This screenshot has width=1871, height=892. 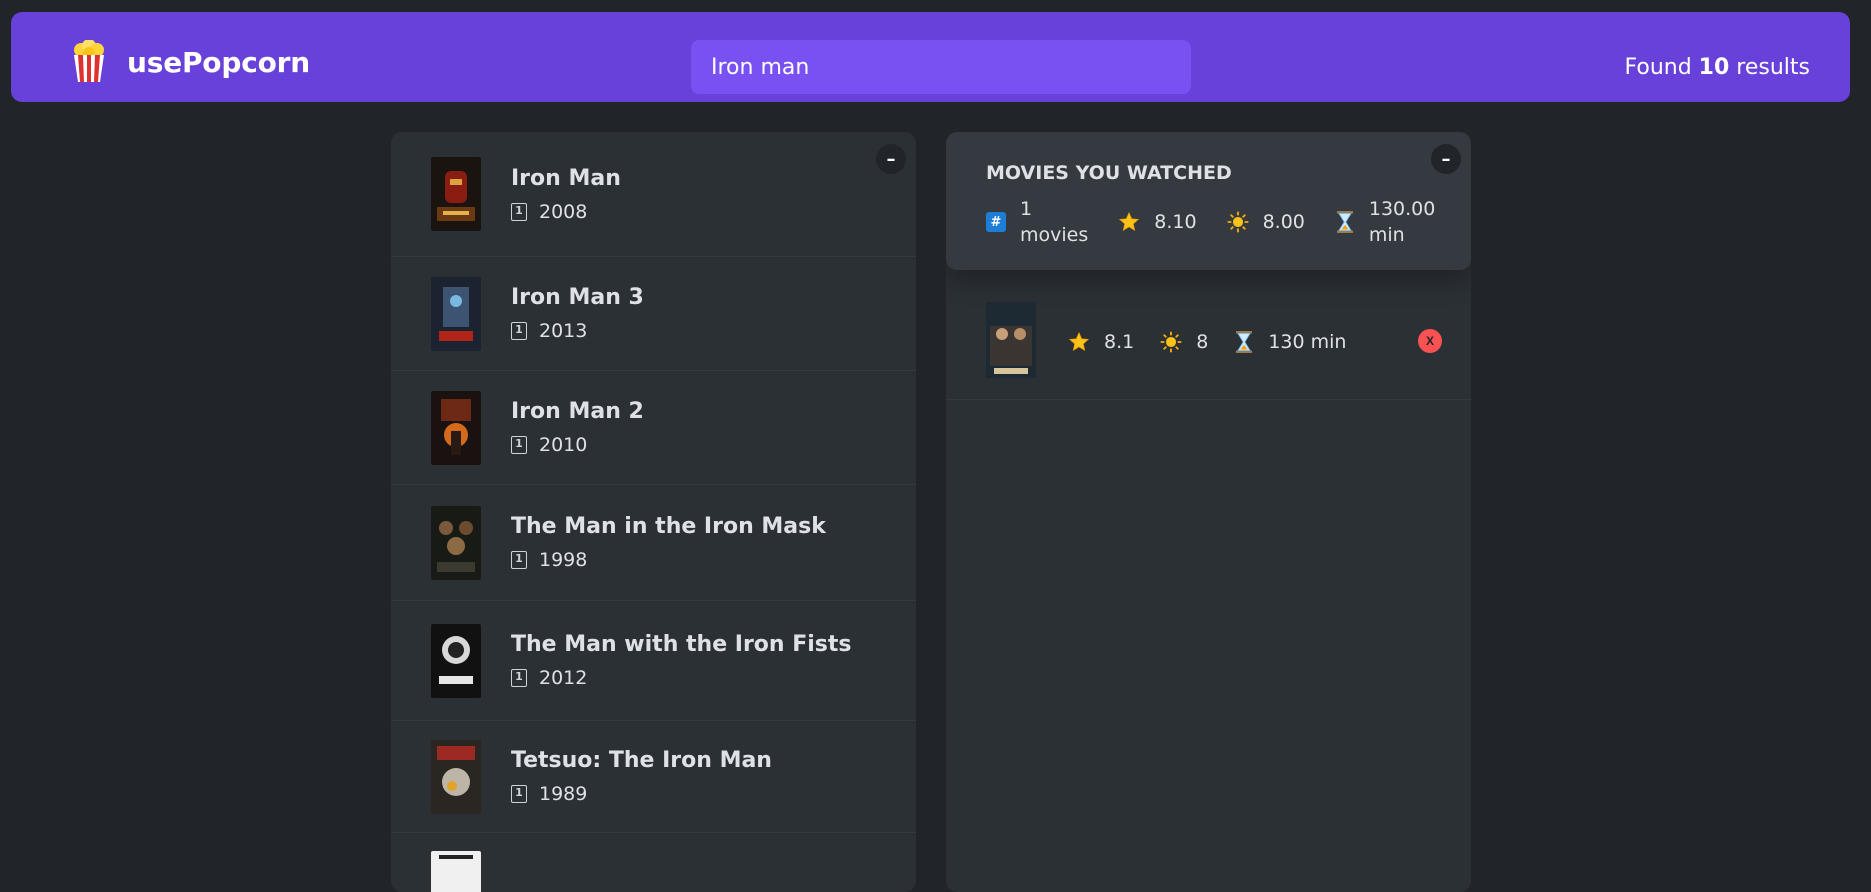 I want to click on movie-list-item: Tetsuo: The Iron Man 1 1989, so click(x=653, y=777).